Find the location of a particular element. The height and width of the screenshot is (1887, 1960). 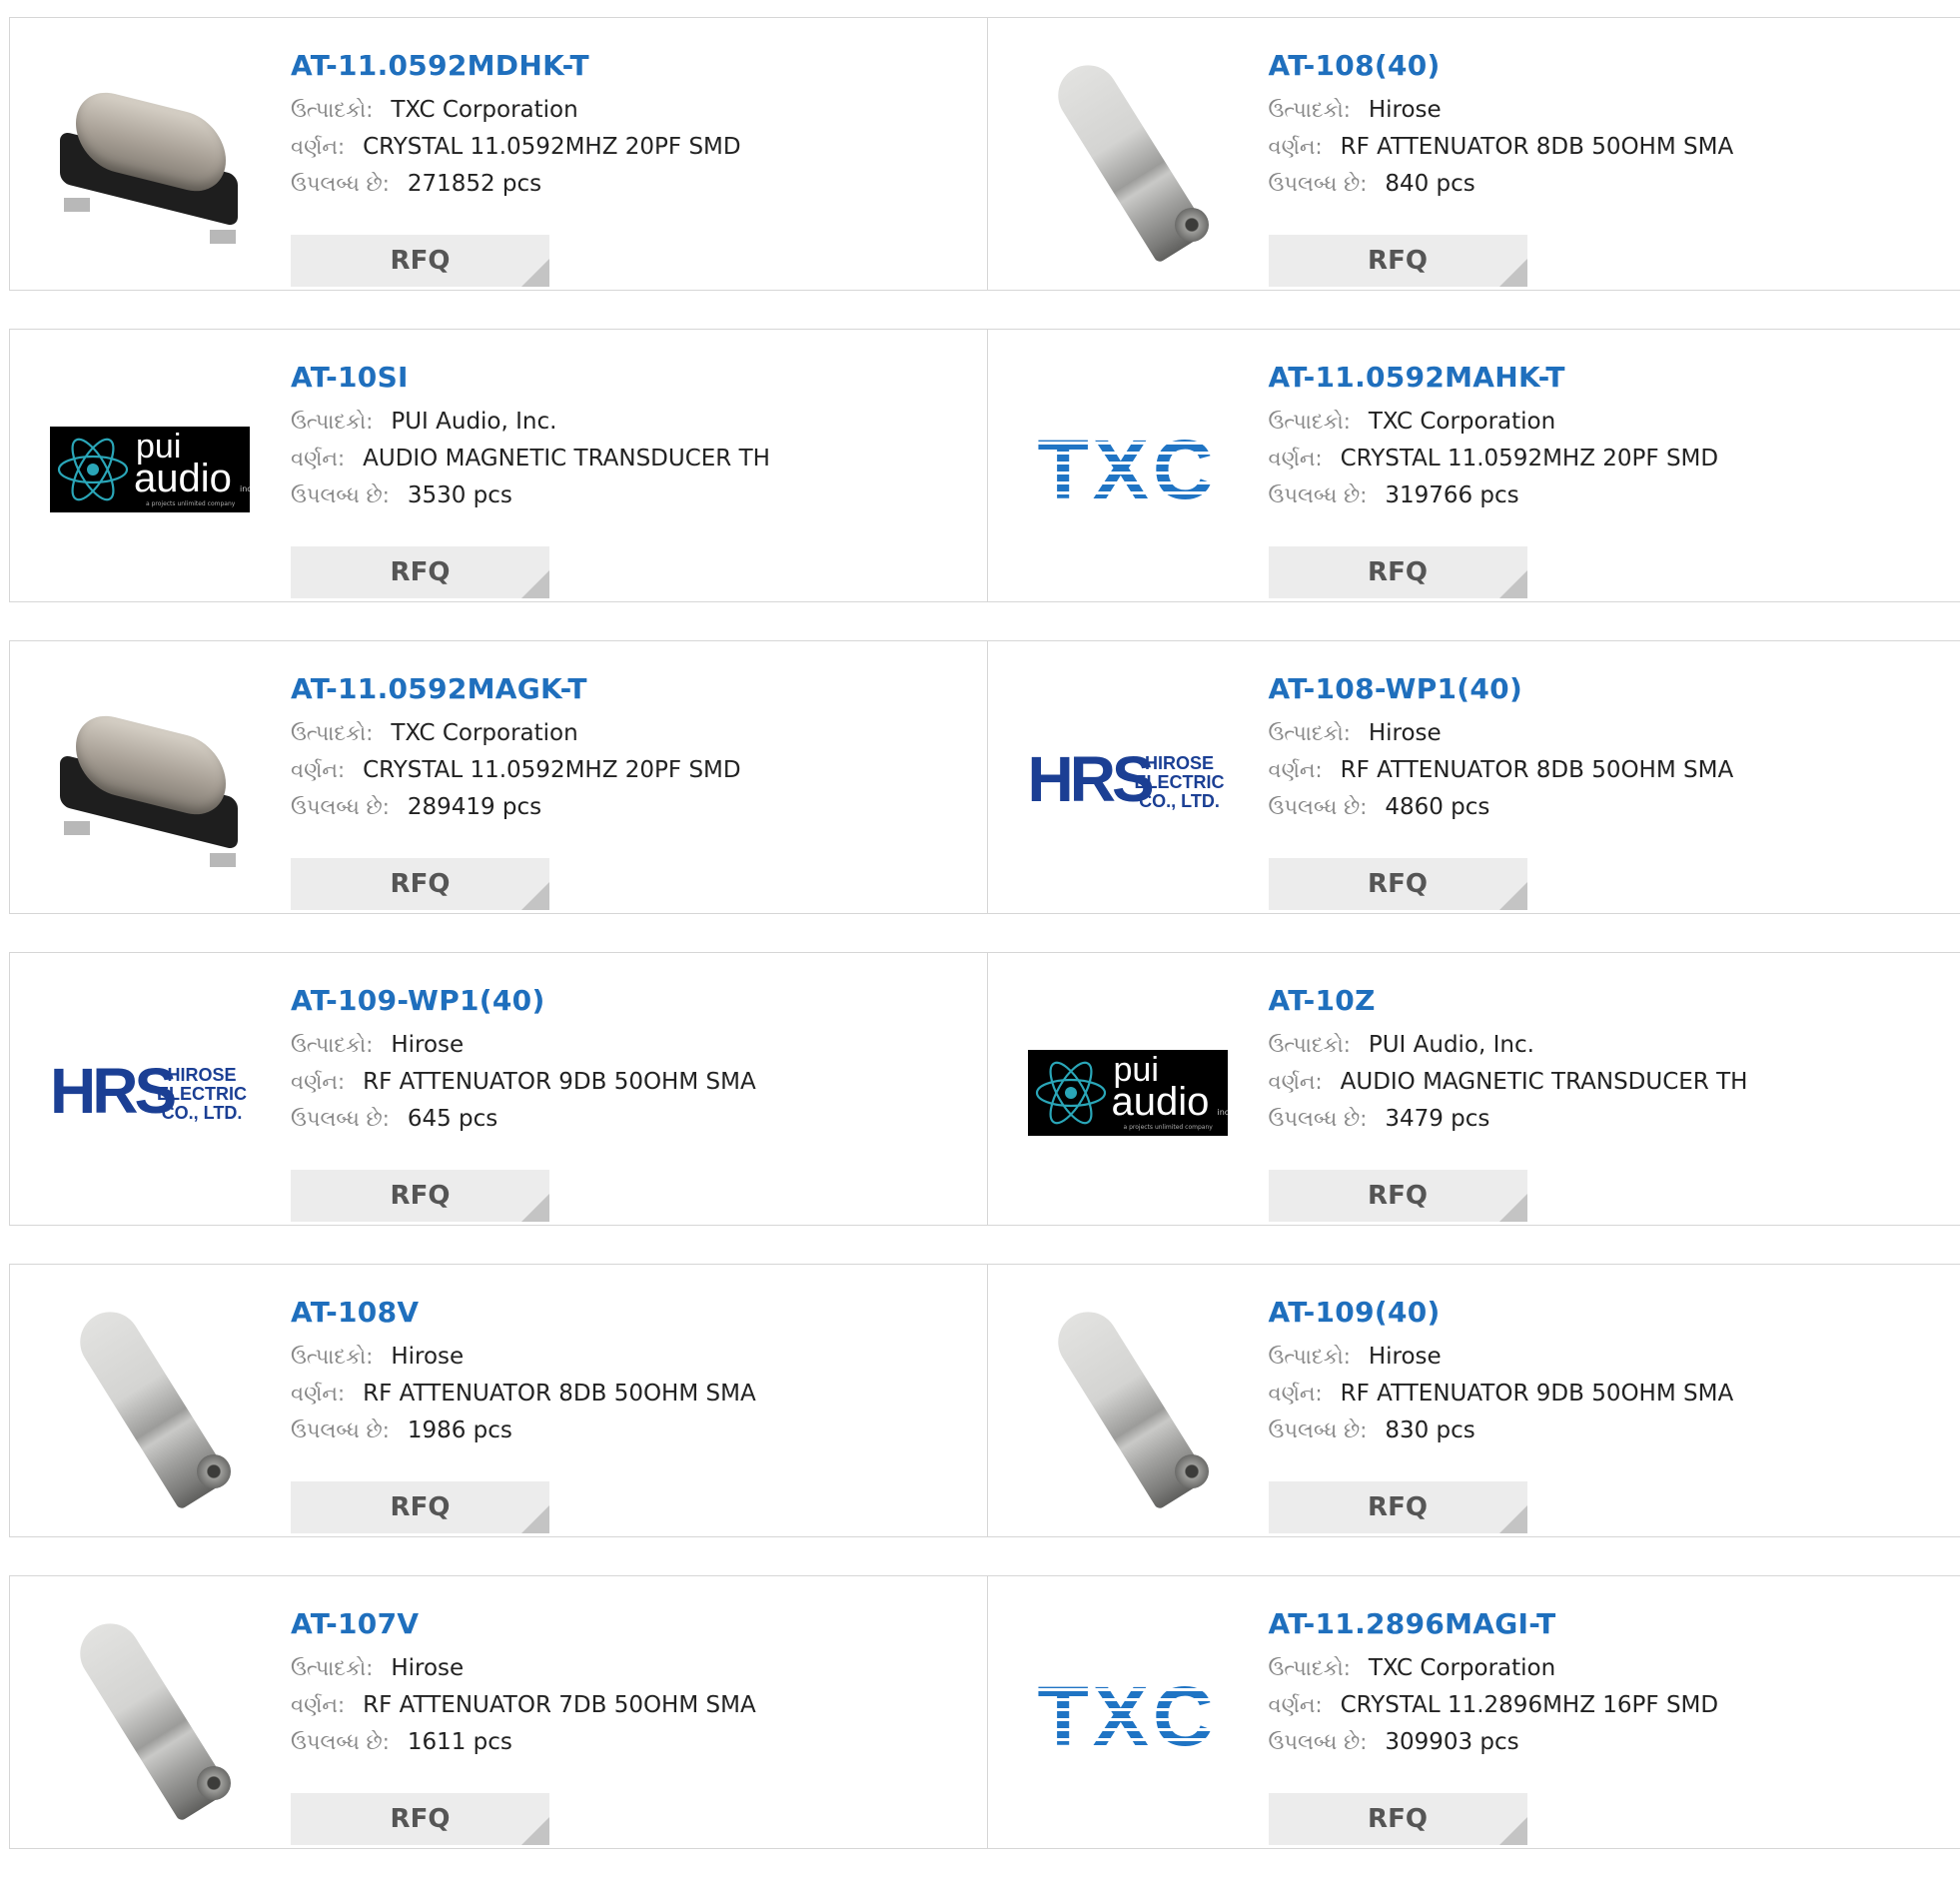

availability-value: 289419 pcs is located at coordinates (474, 807).